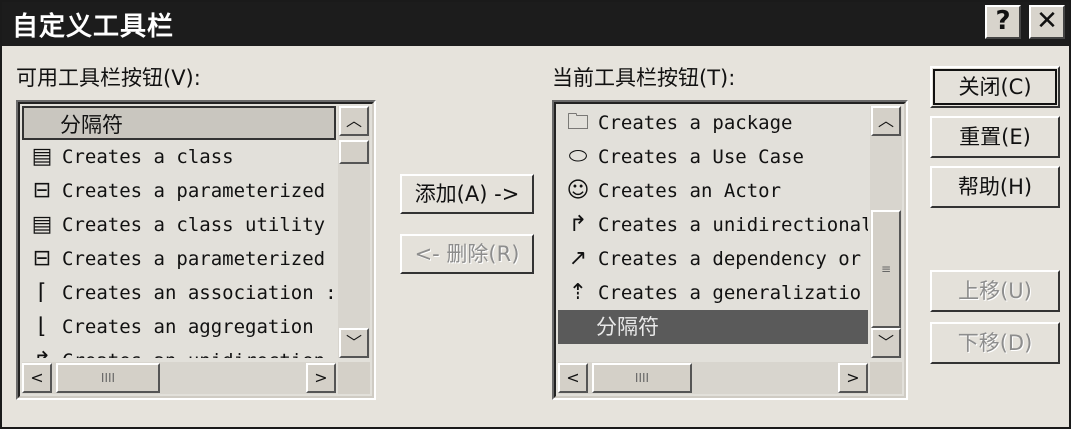 Image resolution: width=1071 pixels, height=429 pixels. What do you see at coordinates (886, 269) in the screenshot?
I see `scroll-thumb: ≡` at bounding box center [886, 269].